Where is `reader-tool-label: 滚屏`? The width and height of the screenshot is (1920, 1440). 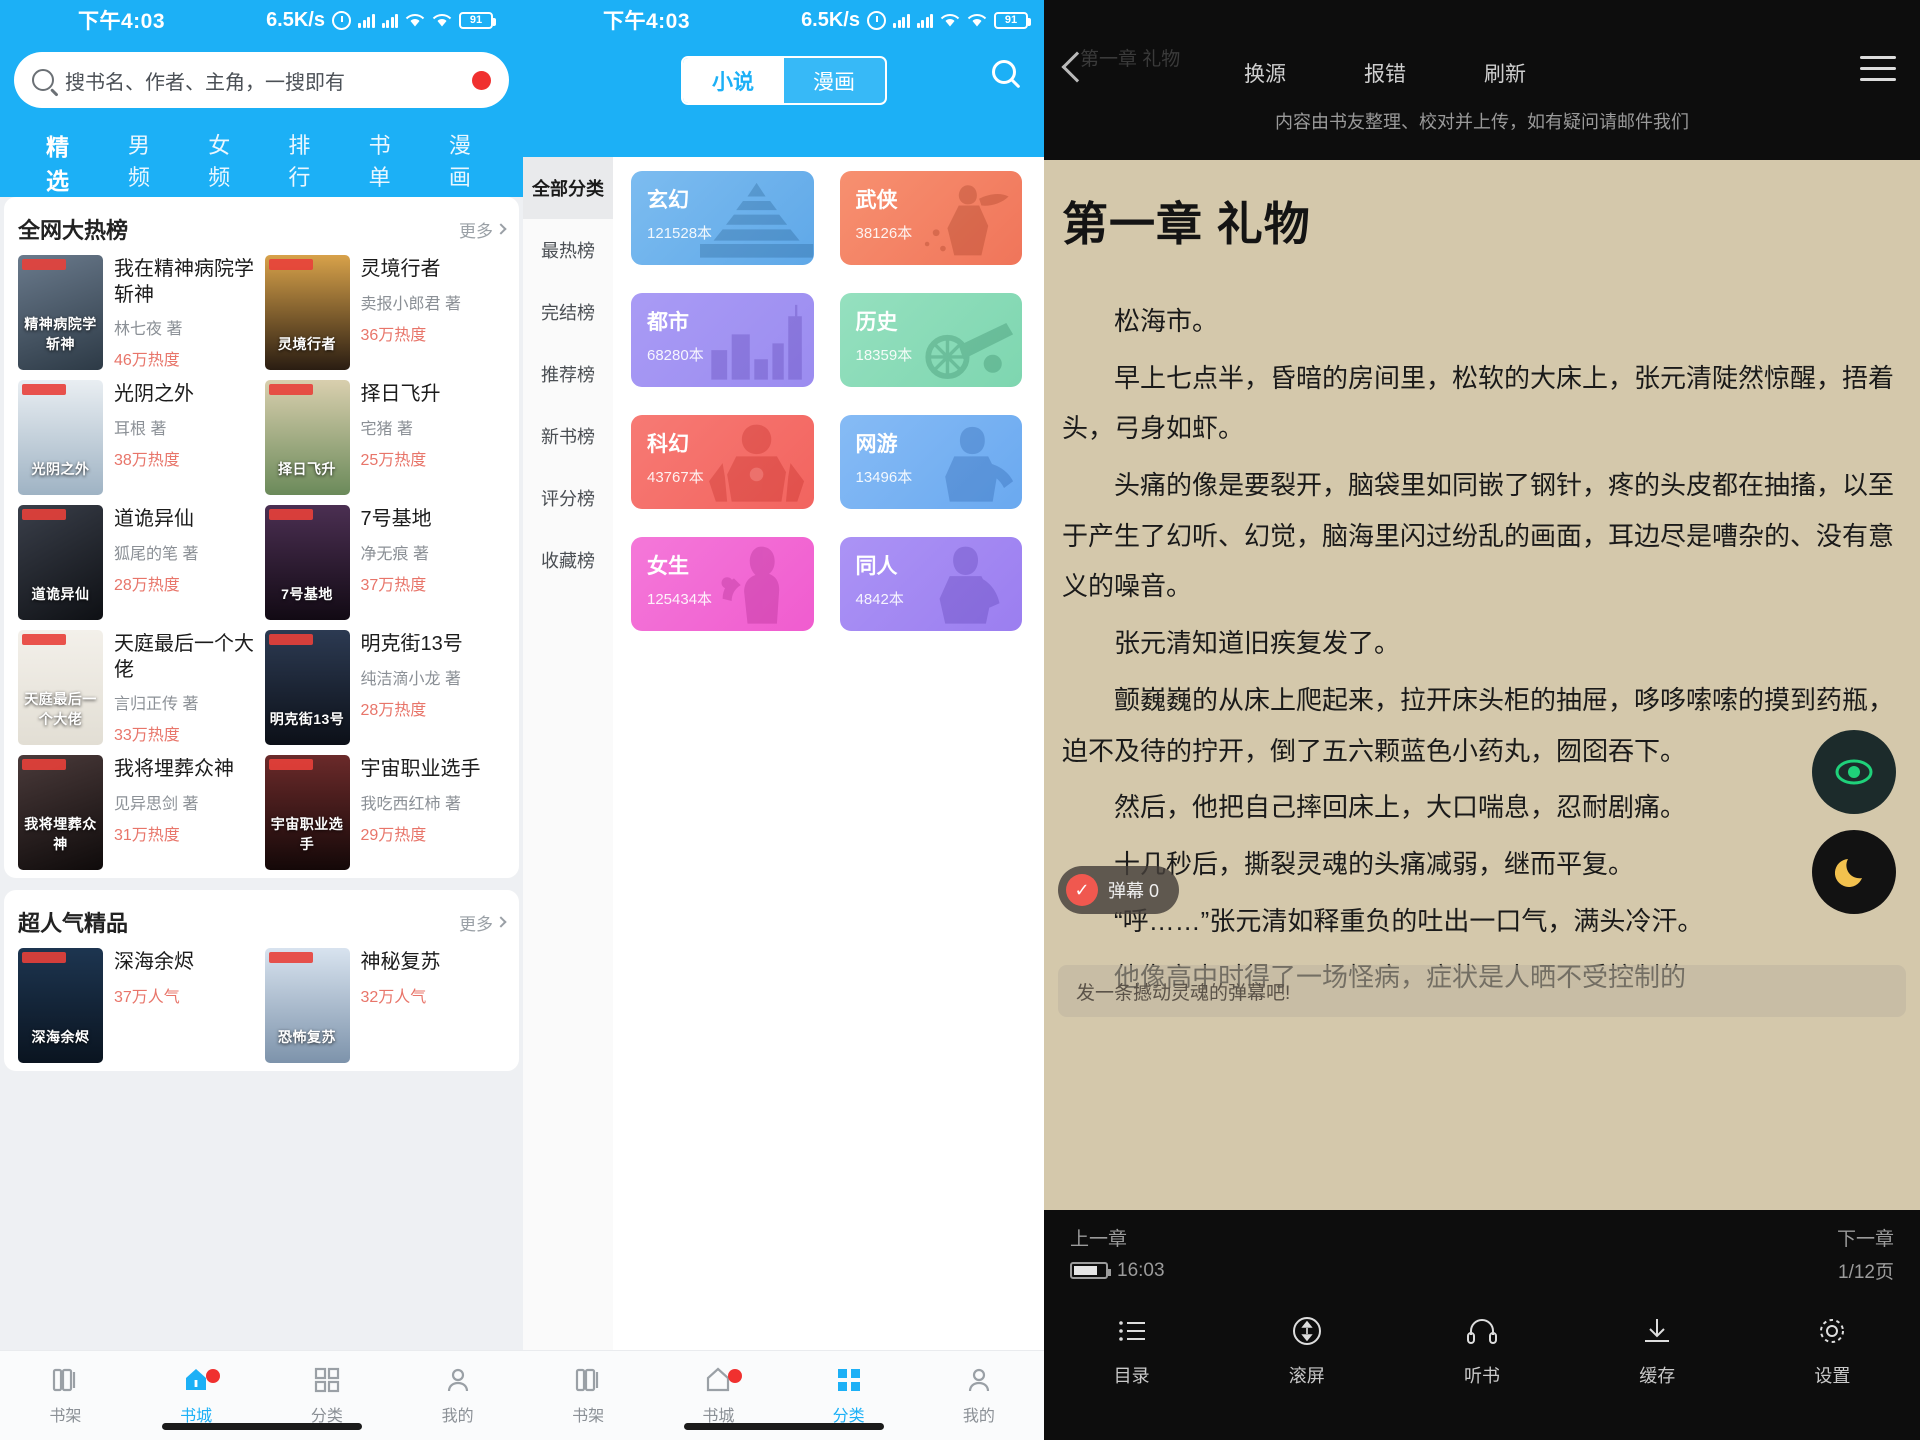 reader-tool-label: 滚屏 is located at coordinates (1306, 1376).